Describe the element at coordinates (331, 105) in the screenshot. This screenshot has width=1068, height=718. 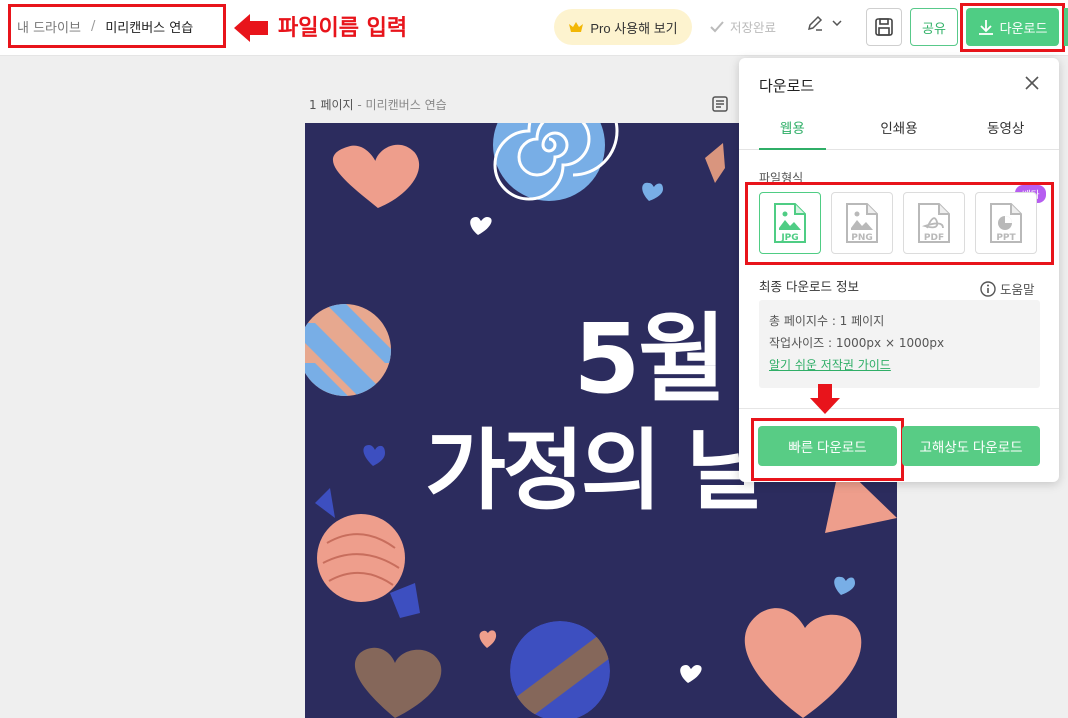
I see `page-number: 1 페이지` at that location.